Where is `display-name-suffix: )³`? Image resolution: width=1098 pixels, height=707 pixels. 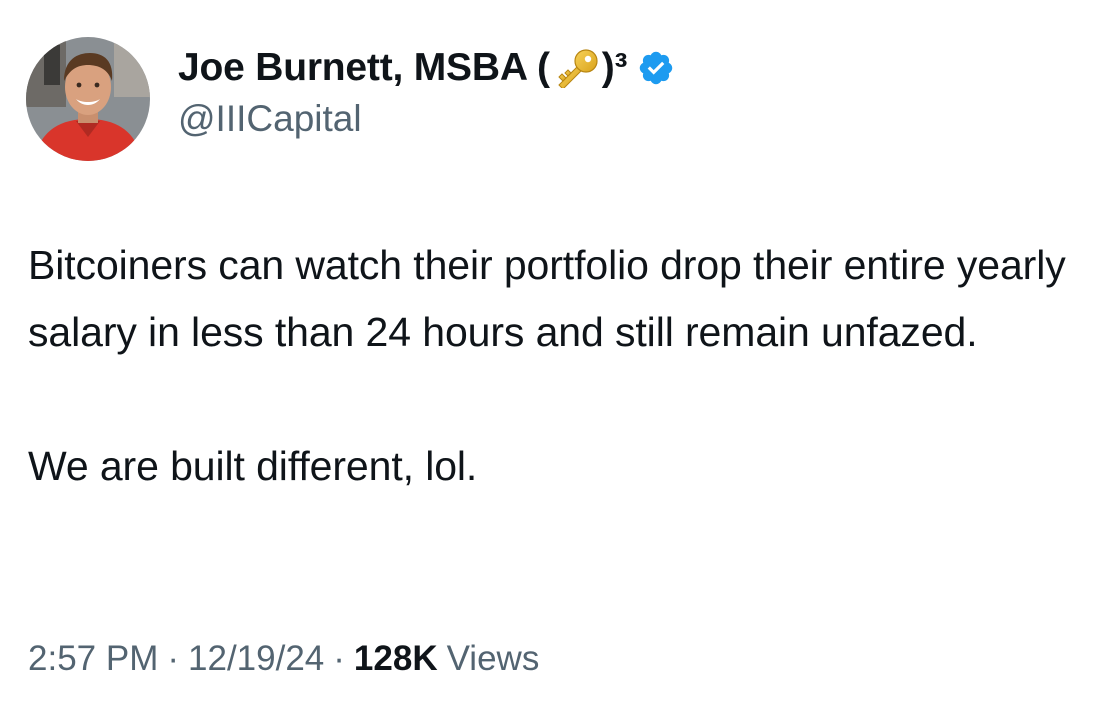
display-name-suffix: )³ is located at coordinates (615, 68).